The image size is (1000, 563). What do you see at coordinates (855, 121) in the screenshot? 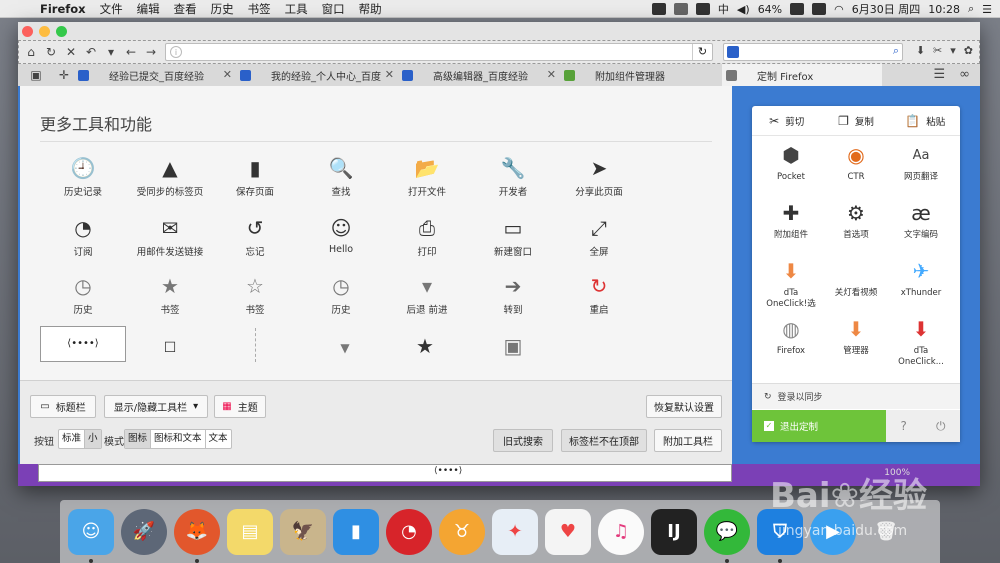
I see `copy-button: ❐ 复制` at bounding box center [855, 121].